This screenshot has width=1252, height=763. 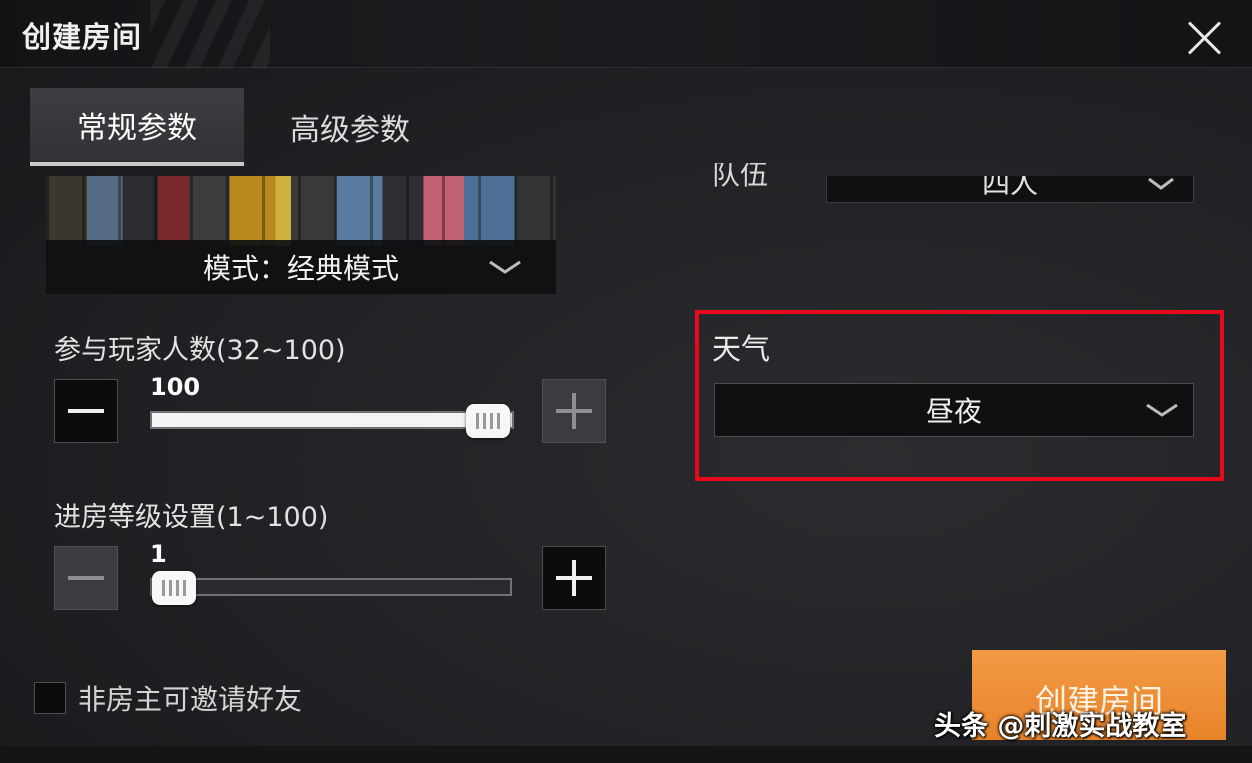 What do you see at coordinates (137, 127) in the screenshot?
I see `tab-general-params: 常规参数` at bounding box center [137, 127].